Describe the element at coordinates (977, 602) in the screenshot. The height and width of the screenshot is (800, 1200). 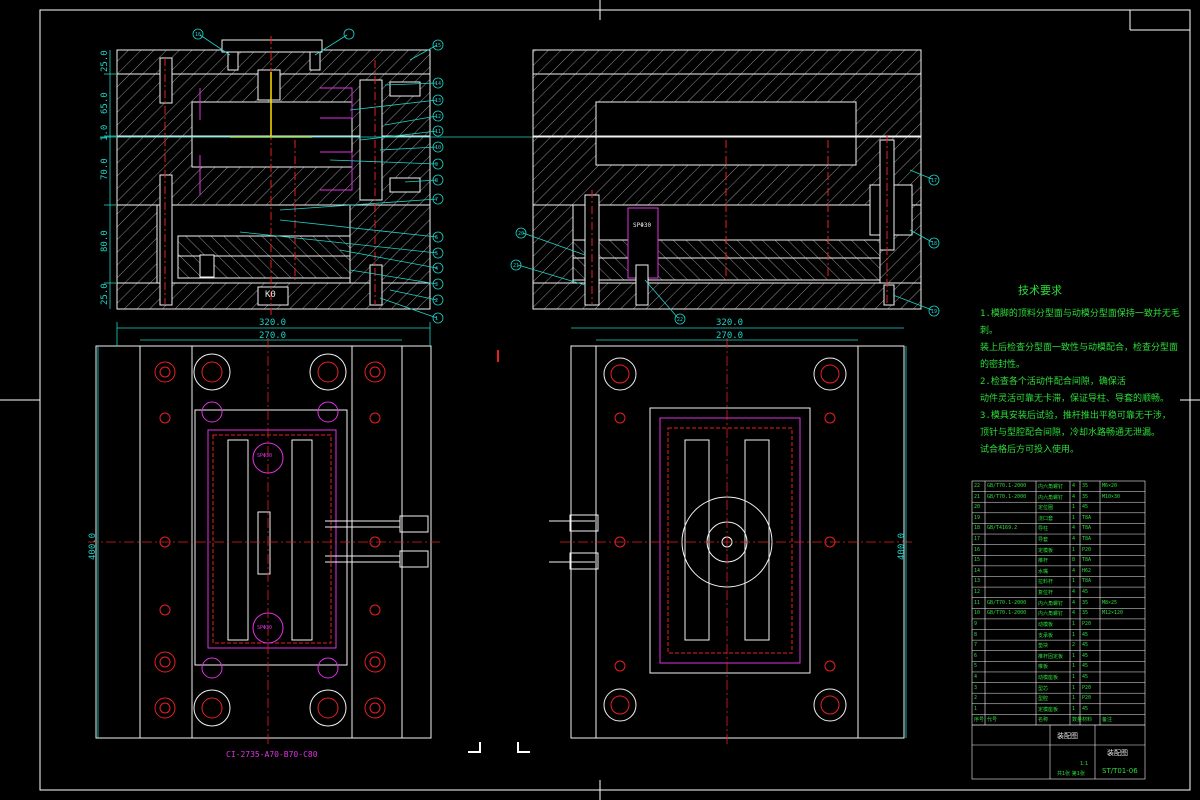
I see `bom-cell-no: 11` at that location.